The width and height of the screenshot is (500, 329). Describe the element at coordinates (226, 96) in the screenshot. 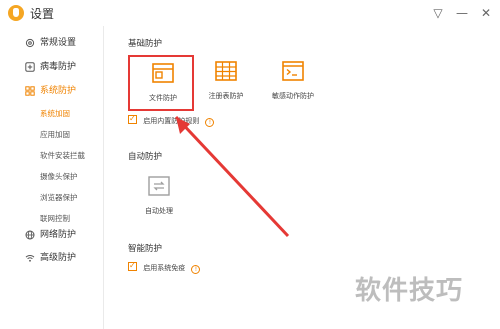

I see `feature-label: 注册表防护` at that location.